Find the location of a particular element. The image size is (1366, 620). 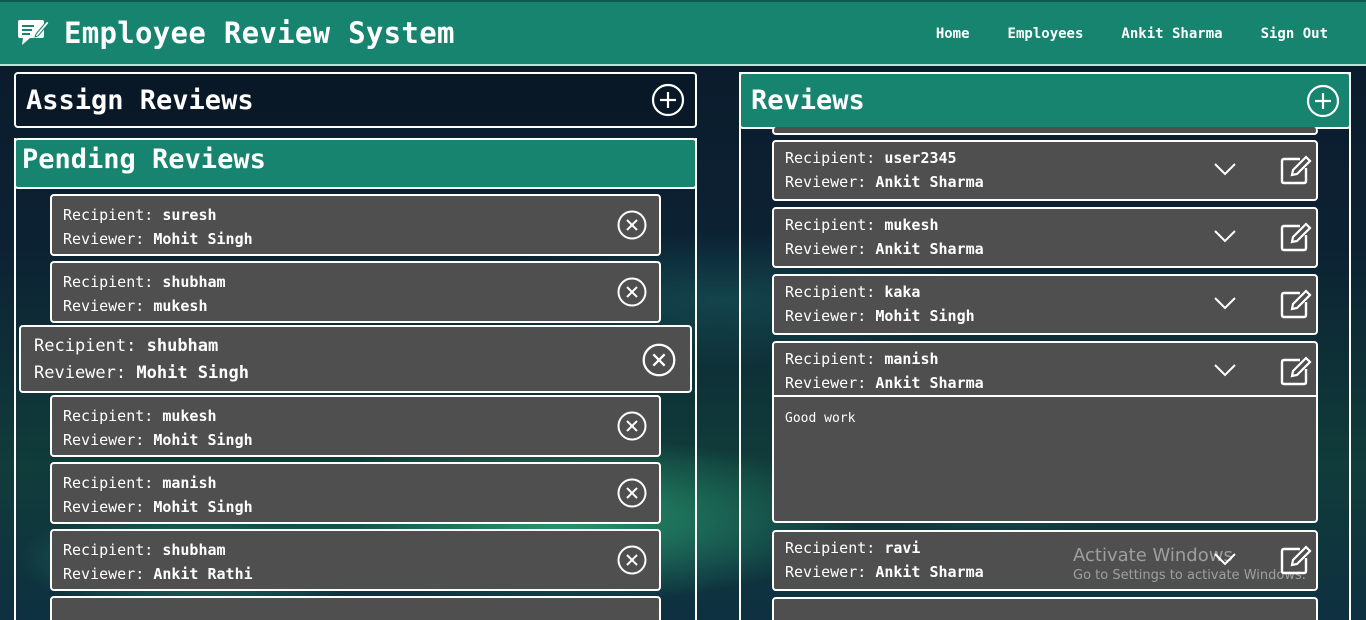

reviewer-value: Ankit Rathi is located at coordinates (203, 574).